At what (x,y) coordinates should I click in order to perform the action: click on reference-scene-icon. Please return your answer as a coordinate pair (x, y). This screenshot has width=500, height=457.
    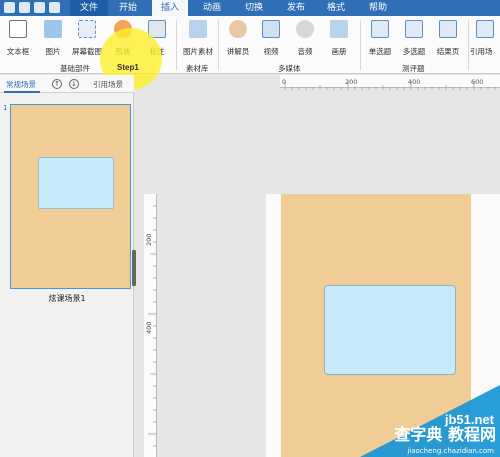
    Looking at the image, I should click on (485, 29).